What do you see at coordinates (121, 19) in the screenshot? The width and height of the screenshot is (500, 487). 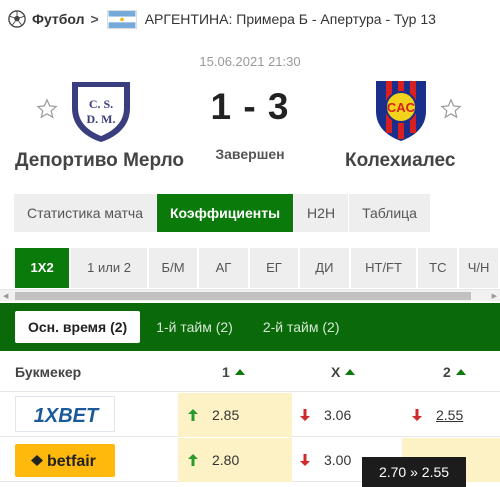 I see `argentina-flag-icon` at bounding box center [121, 19].